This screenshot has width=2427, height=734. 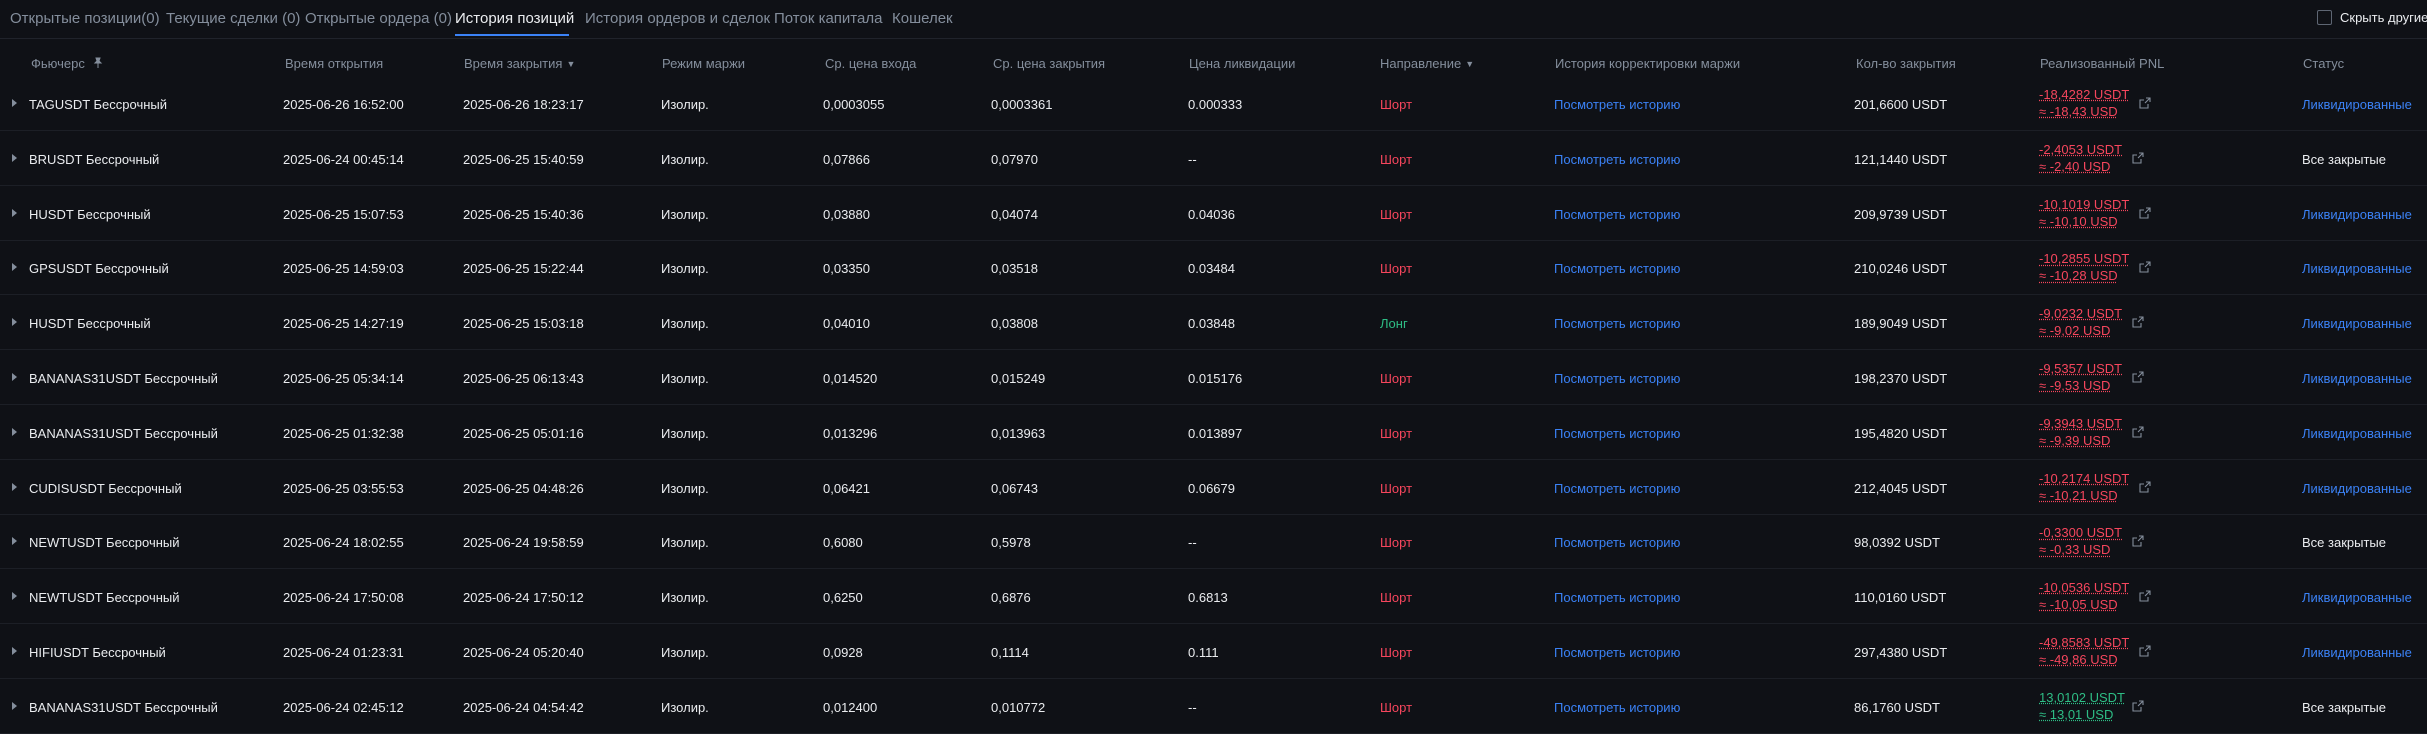 What do you see at coordinates (1427, 63) in the screenshot?
I see `column-header-direction: Направление ▼` at bounding box center [1427, 63].